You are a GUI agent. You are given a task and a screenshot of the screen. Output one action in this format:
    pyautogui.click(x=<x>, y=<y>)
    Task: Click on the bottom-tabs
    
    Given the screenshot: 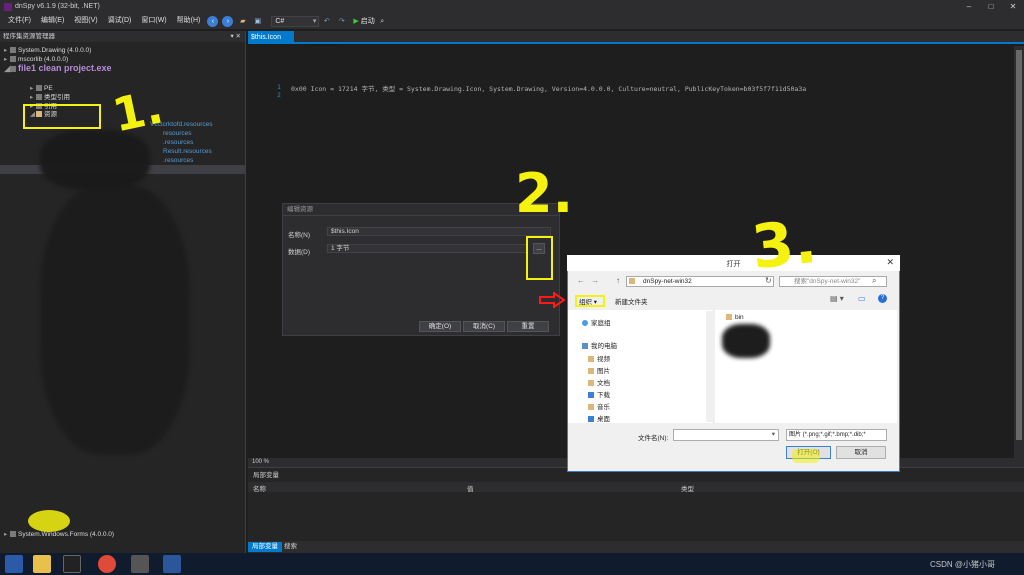 What is the action you would take?
    pyautogui.click(x=636, y=547)
    